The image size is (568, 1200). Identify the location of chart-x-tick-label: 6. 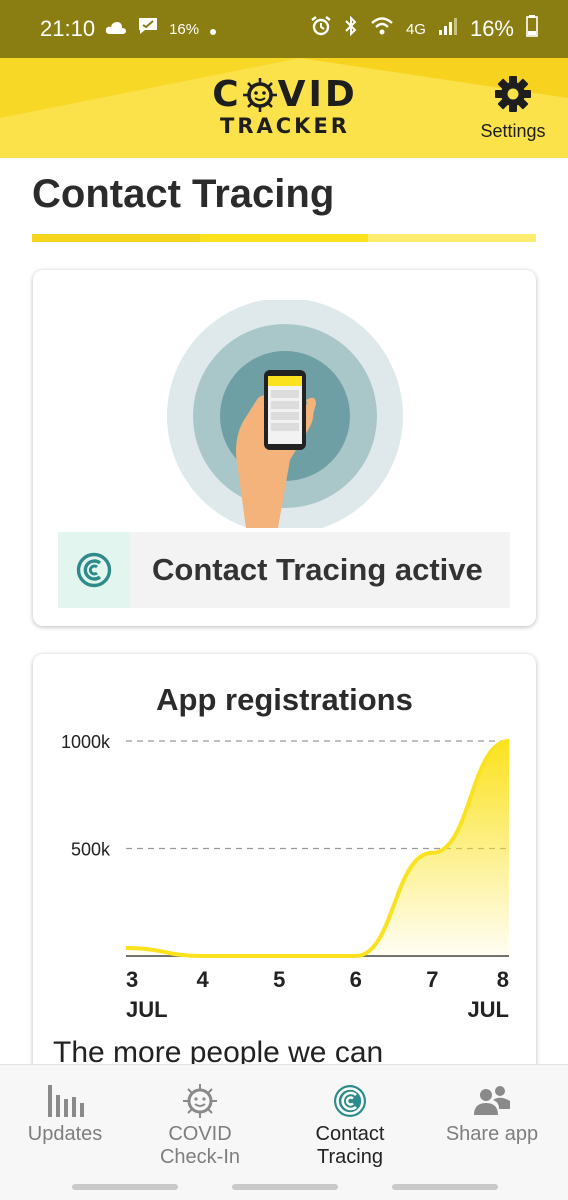
(356, 979).